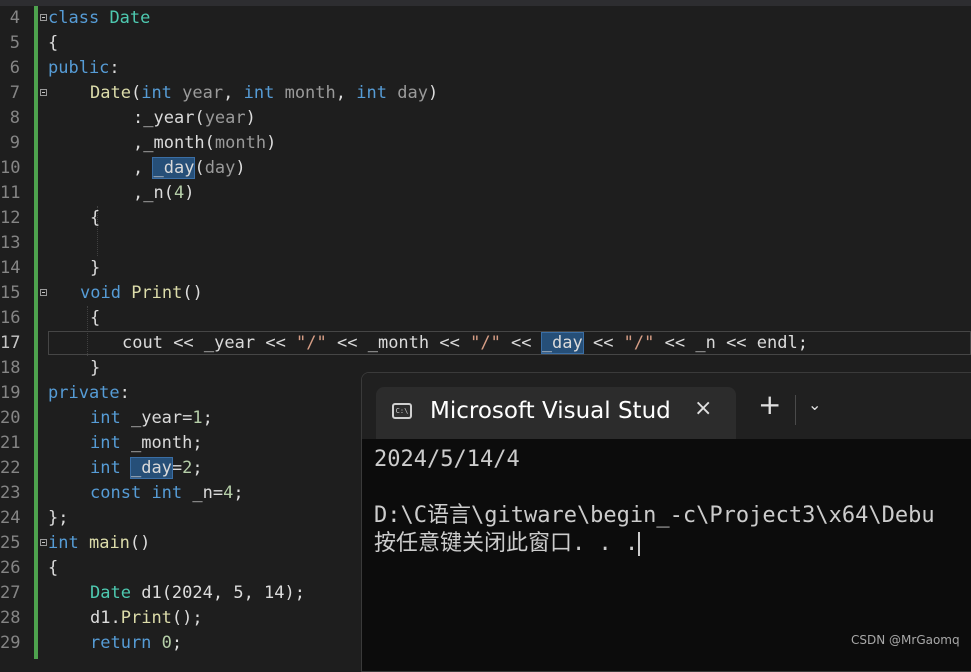 Image resolution: width=971 pixels, height=672 pixels. I want to click on code-line: public:, so click(84, 68).